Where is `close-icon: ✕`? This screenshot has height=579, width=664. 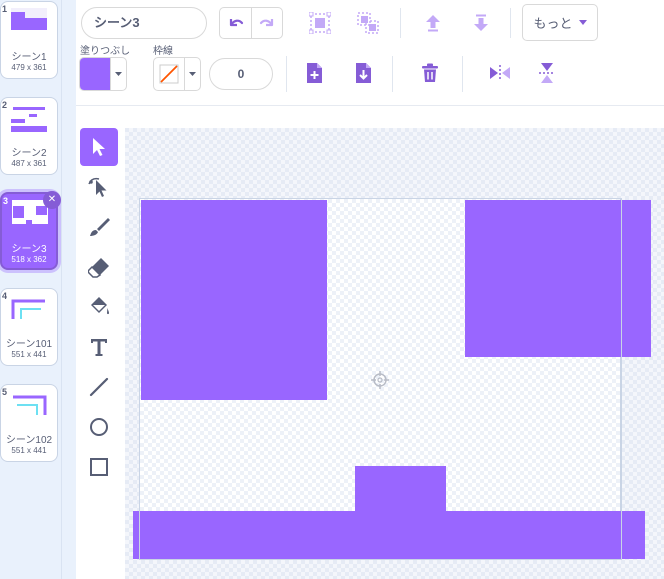 close-icon: ✕ is located at coordinates (52, 199).